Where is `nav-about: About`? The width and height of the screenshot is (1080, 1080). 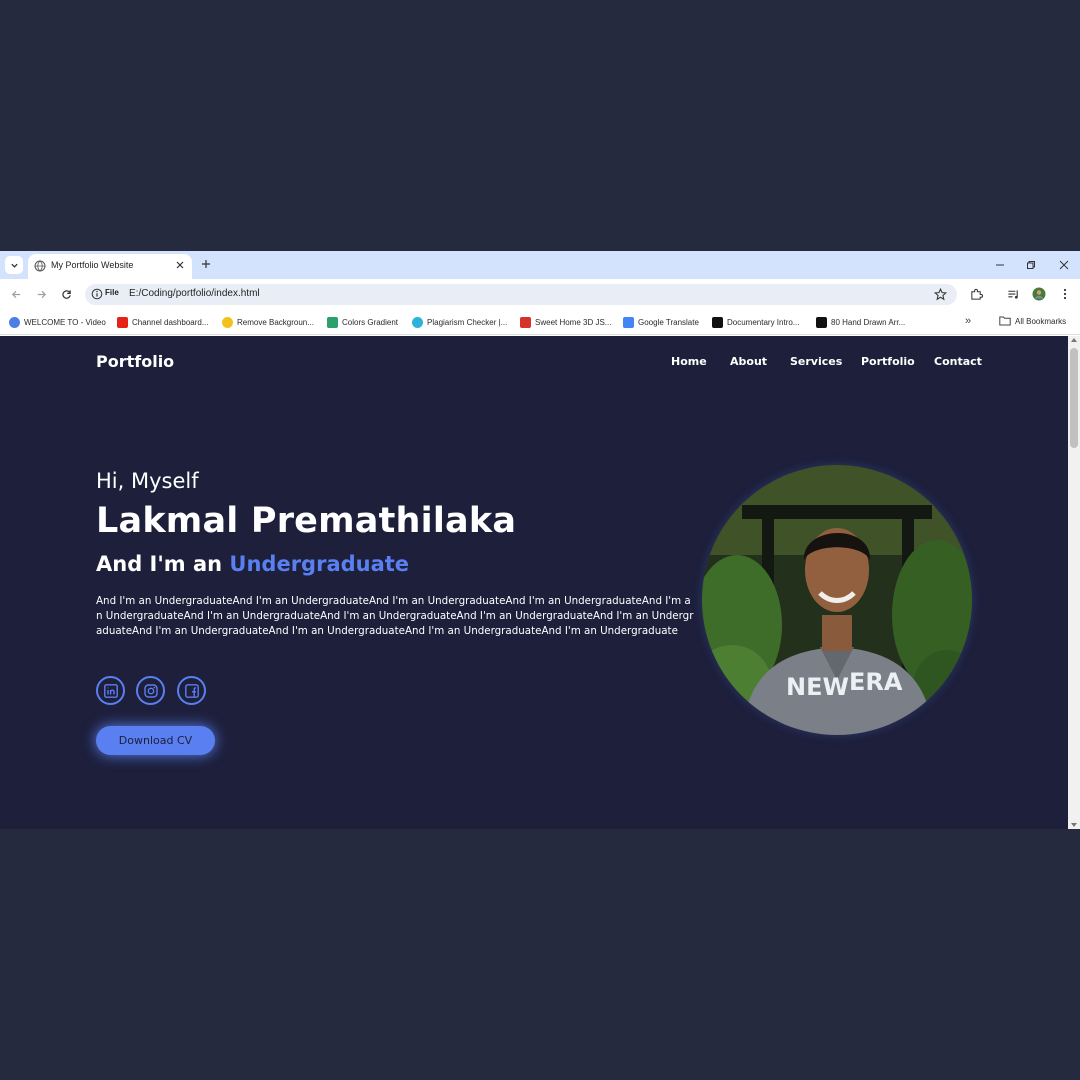 nav-about: About is located at coordinates (748, 361).